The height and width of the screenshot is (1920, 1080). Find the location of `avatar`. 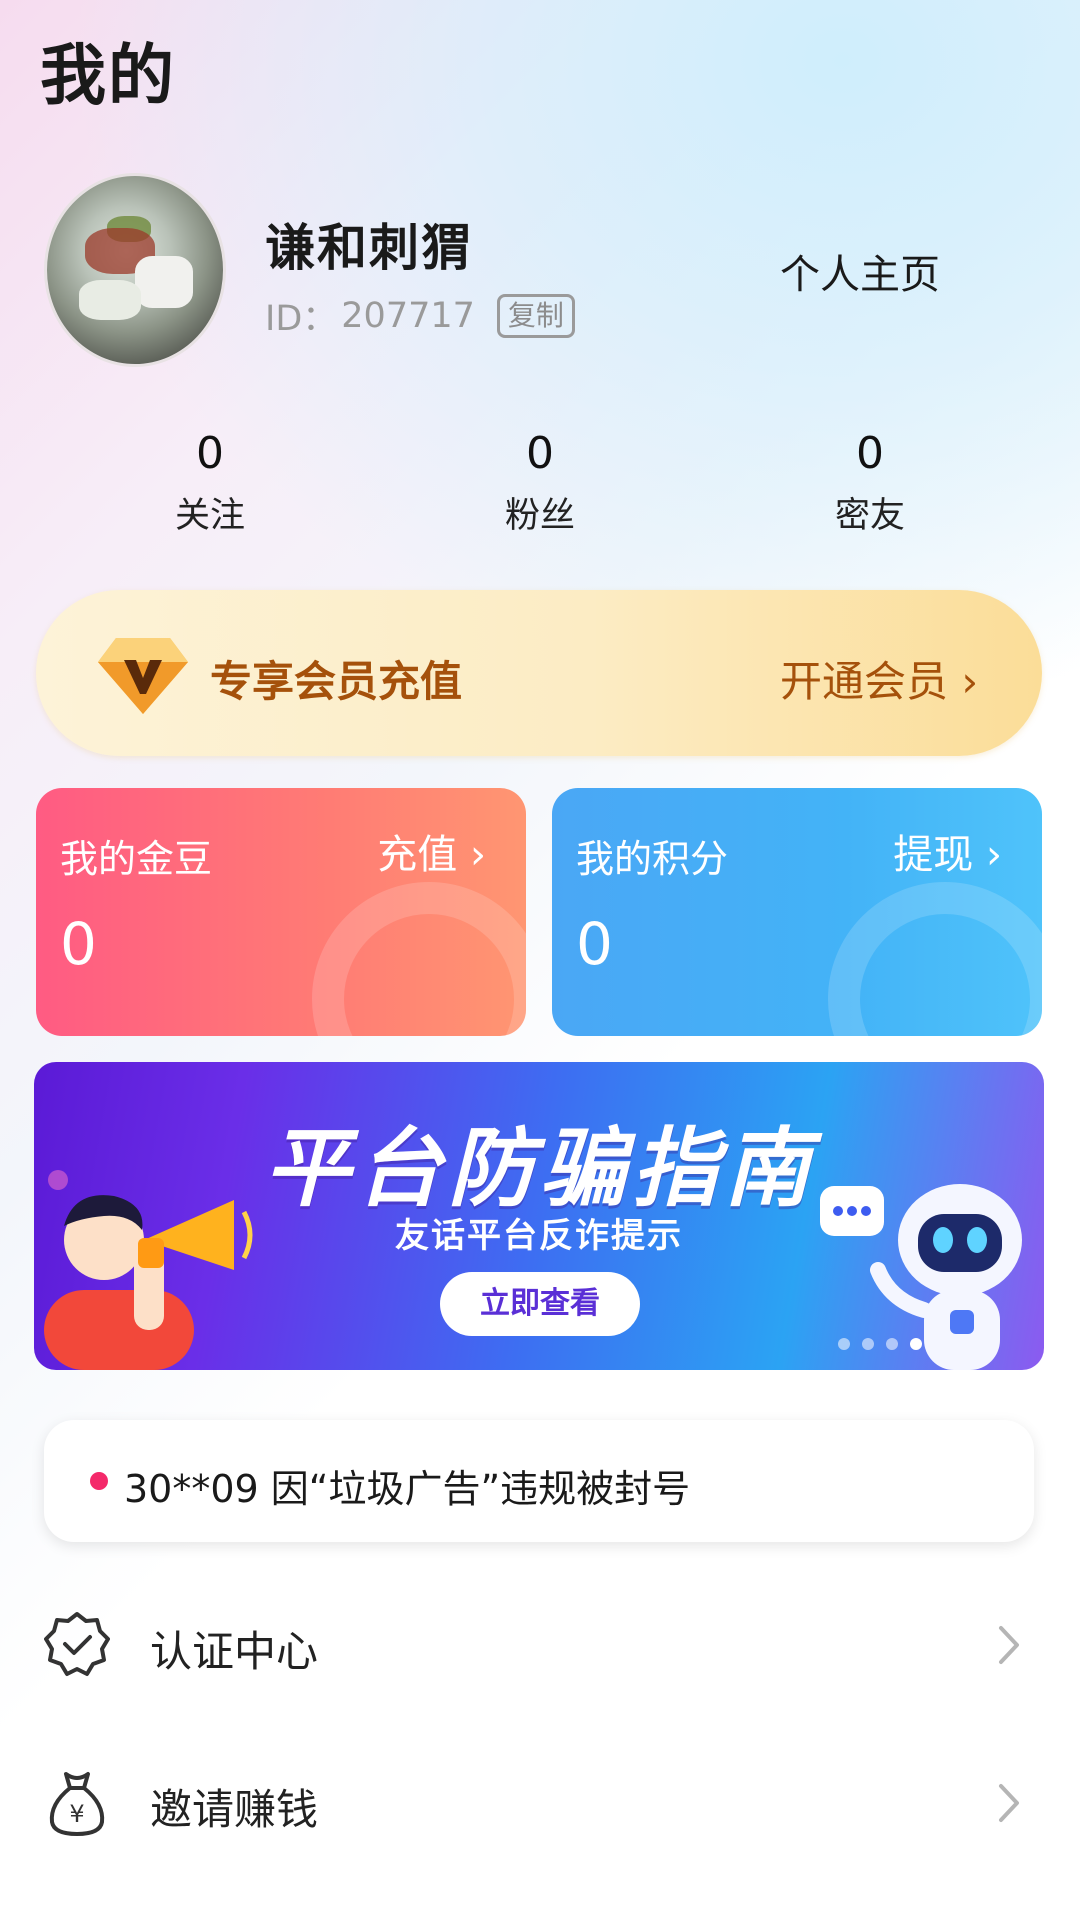

avatar is located at coordinates (135, 270).